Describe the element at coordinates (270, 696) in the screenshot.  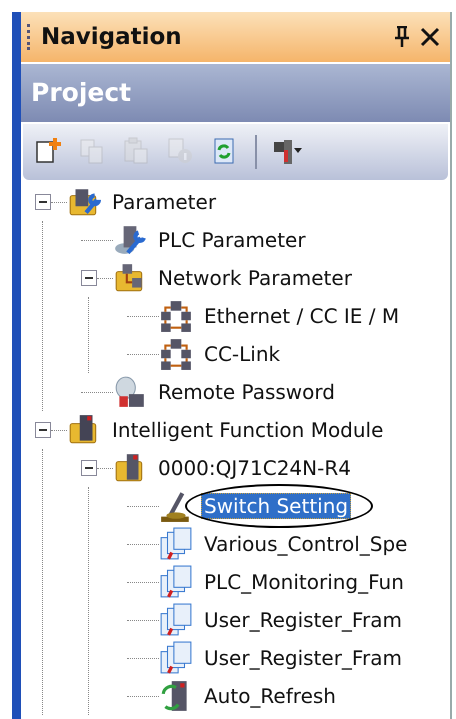
I see `tree-item: Auto_Refresh` at that location.